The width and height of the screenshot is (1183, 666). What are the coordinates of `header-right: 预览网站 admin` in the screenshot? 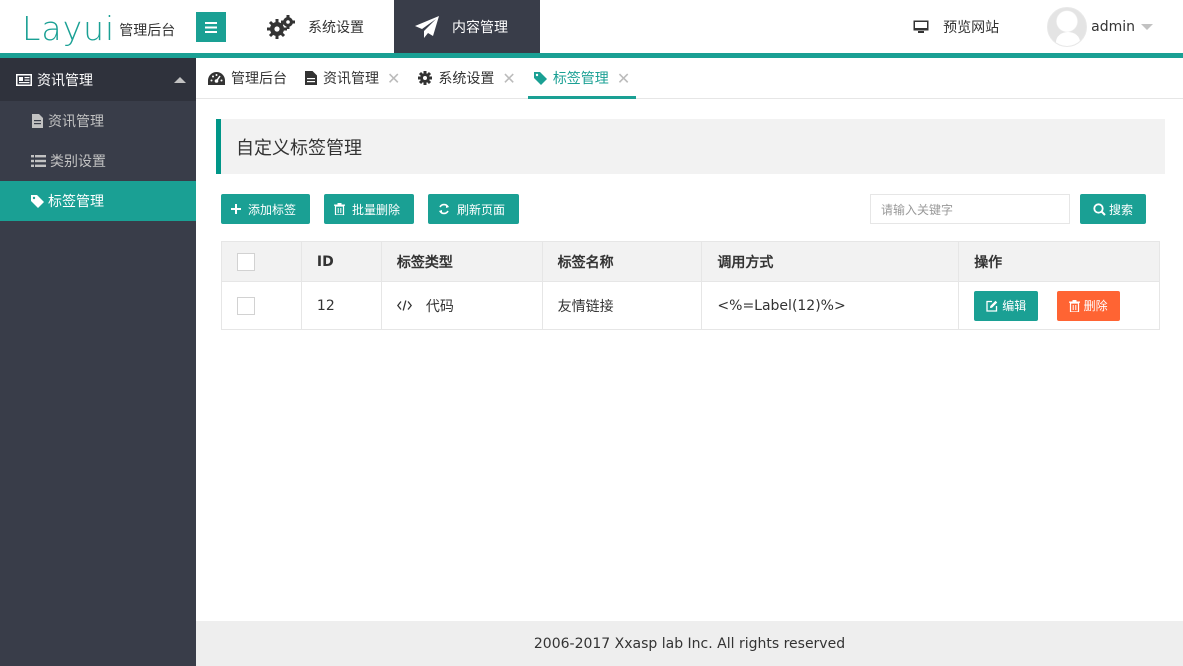 It's located at (1048, 26).